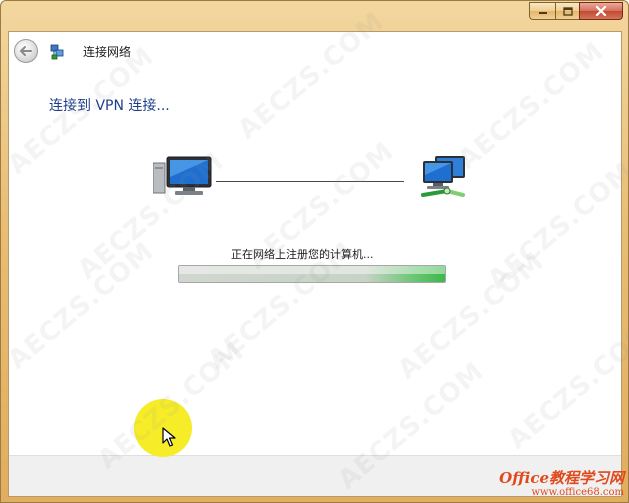  I want to click on maximize-button, so click(567, 11).